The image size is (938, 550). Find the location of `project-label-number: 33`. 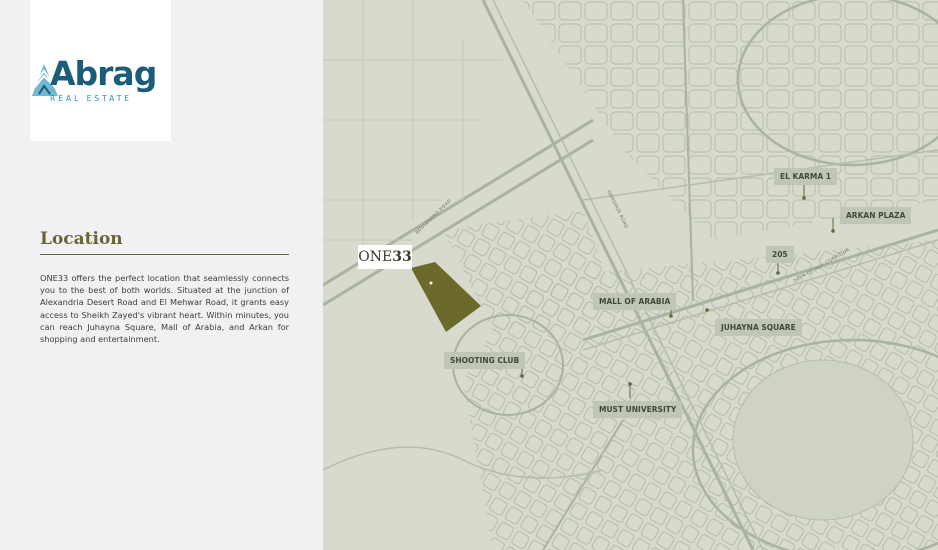

project-label-number: 33 is located at coordinates (402, 257).